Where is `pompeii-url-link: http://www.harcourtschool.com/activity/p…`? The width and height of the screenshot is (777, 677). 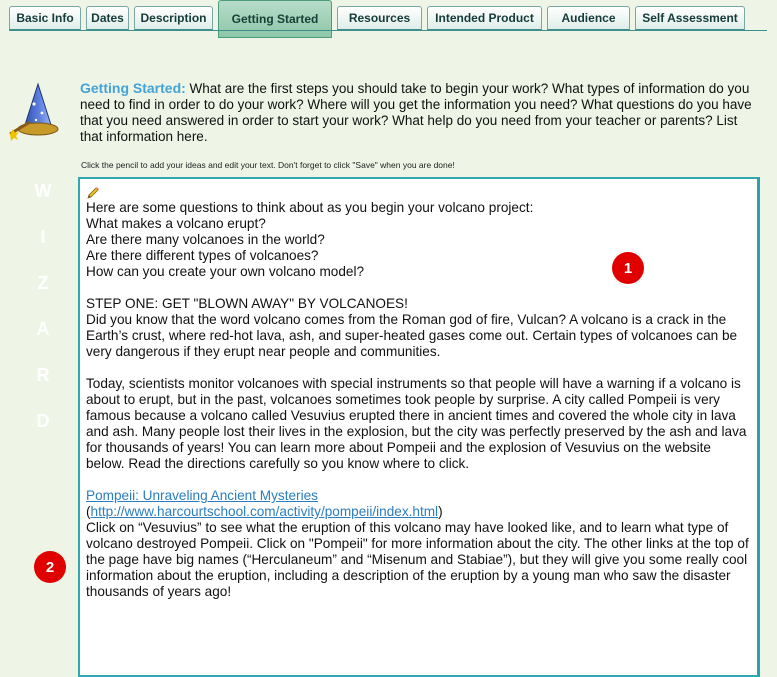
pompeii-url-link: http://www.harcourtschool.com/activity/p… is located at coordinates (265, 511).